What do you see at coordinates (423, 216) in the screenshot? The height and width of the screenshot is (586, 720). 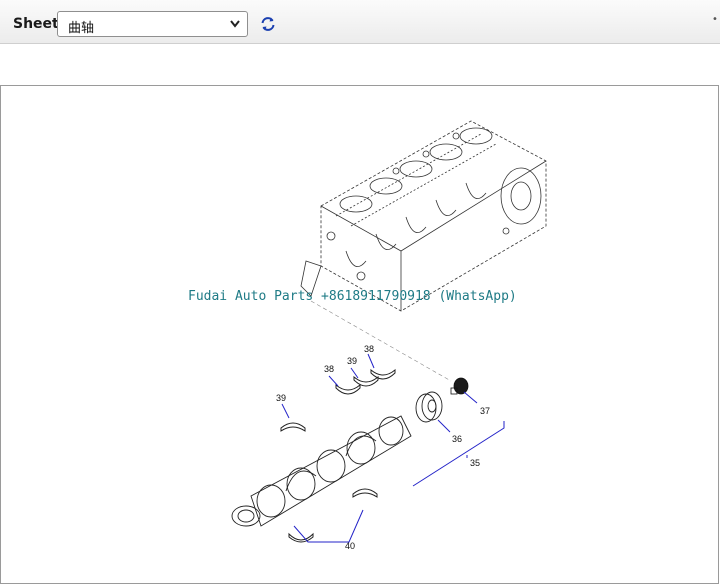 I see `engine-block-illustration` at bounding box center [423, 216].